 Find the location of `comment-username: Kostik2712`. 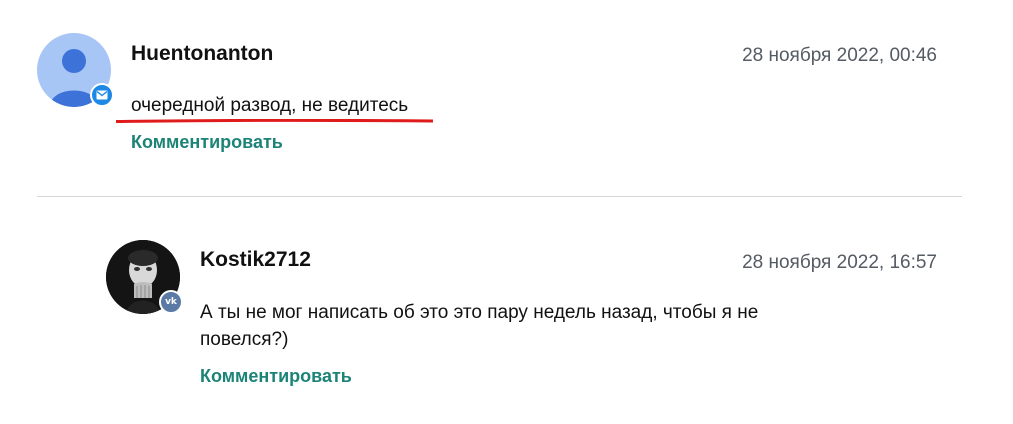

comment-username: Kostik2712 is located at coordinates (255, 260).